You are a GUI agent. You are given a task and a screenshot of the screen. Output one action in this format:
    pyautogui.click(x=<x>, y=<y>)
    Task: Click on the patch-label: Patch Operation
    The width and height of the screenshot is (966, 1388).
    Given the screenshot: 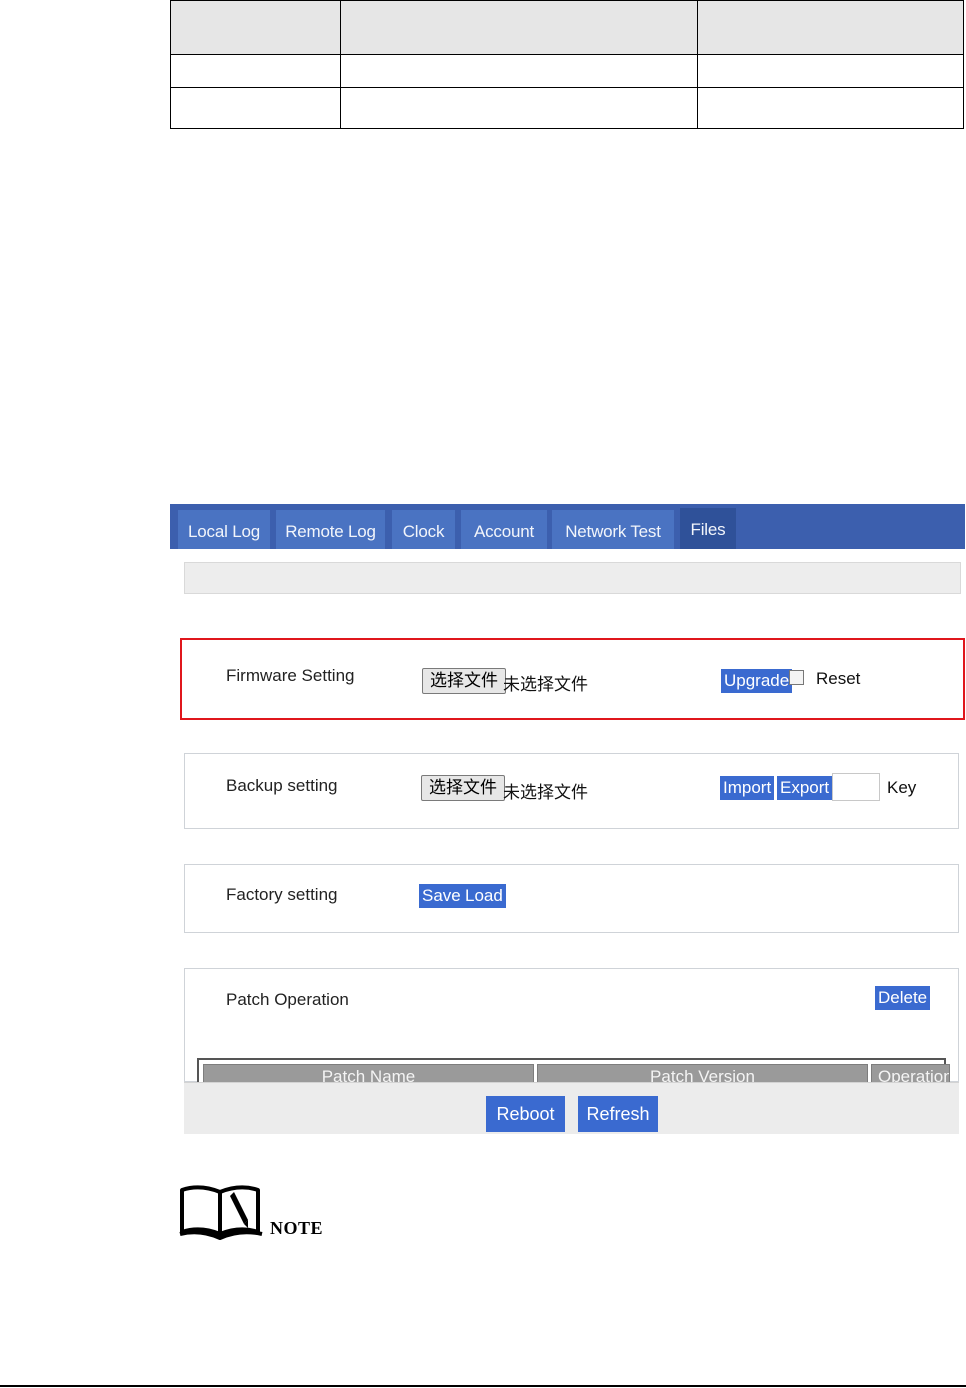 What is the action you would take?
    pyautogui.click(x=287, y=999)
    